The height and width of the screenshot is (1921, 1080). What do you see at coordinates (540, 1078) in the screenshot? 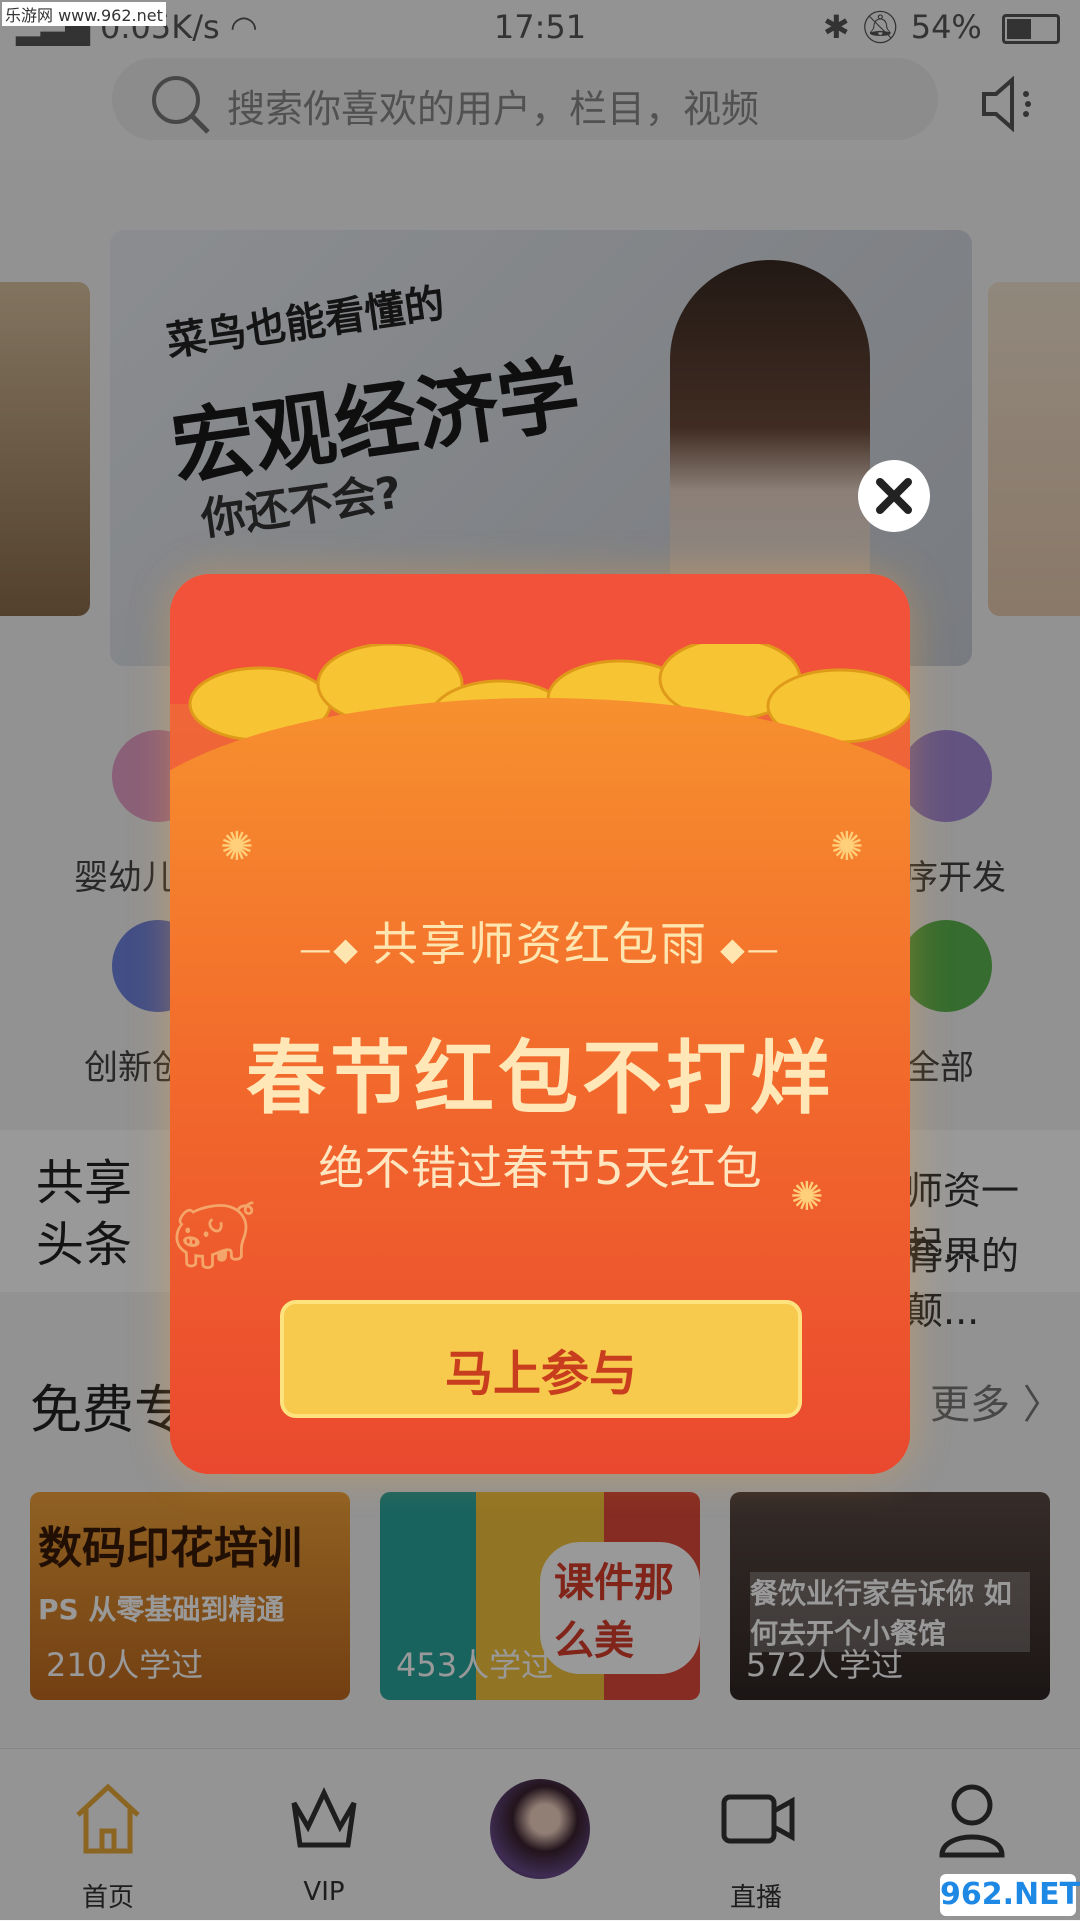
I see `popup-title: 春节红包不打烊` at bounding box center [540, 1078].